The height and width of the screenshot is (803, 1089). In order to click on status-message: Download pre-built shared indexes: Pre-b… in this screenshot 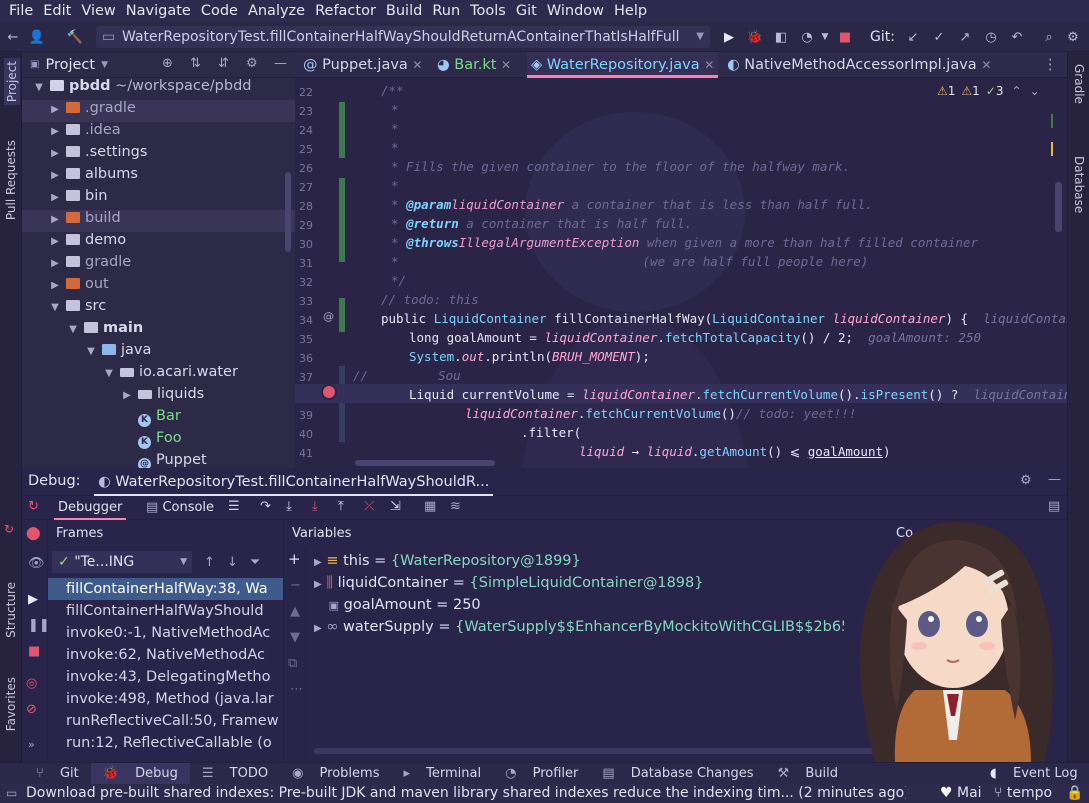, I will do `click(466, 793)`.